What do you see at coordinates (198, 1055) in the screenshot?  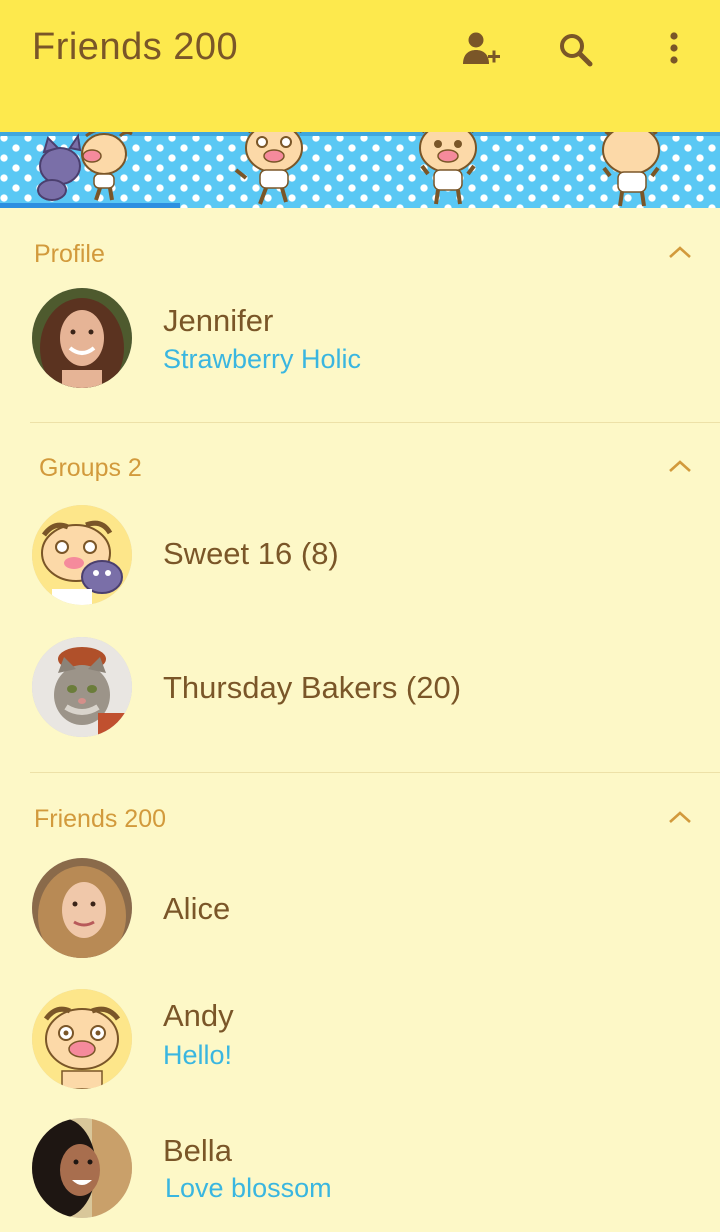 I see `friend-status: Hello!` at bounding box center [198, 1055].